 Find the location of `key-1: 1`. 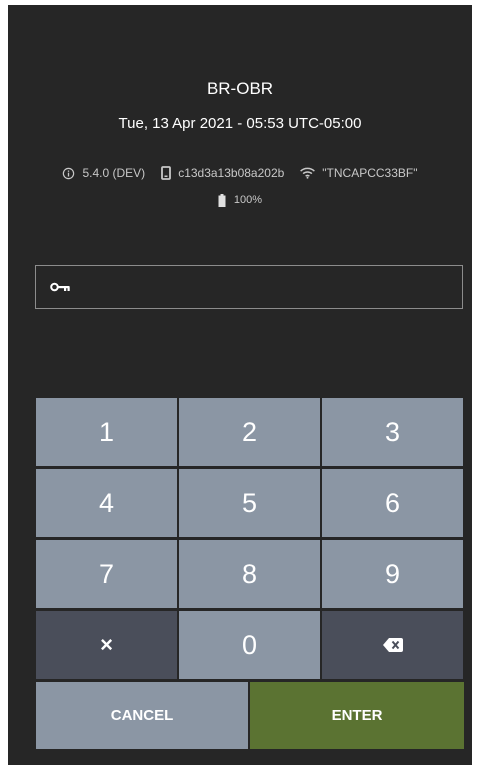

key-1: 1 is located at coordinates (106, 432).